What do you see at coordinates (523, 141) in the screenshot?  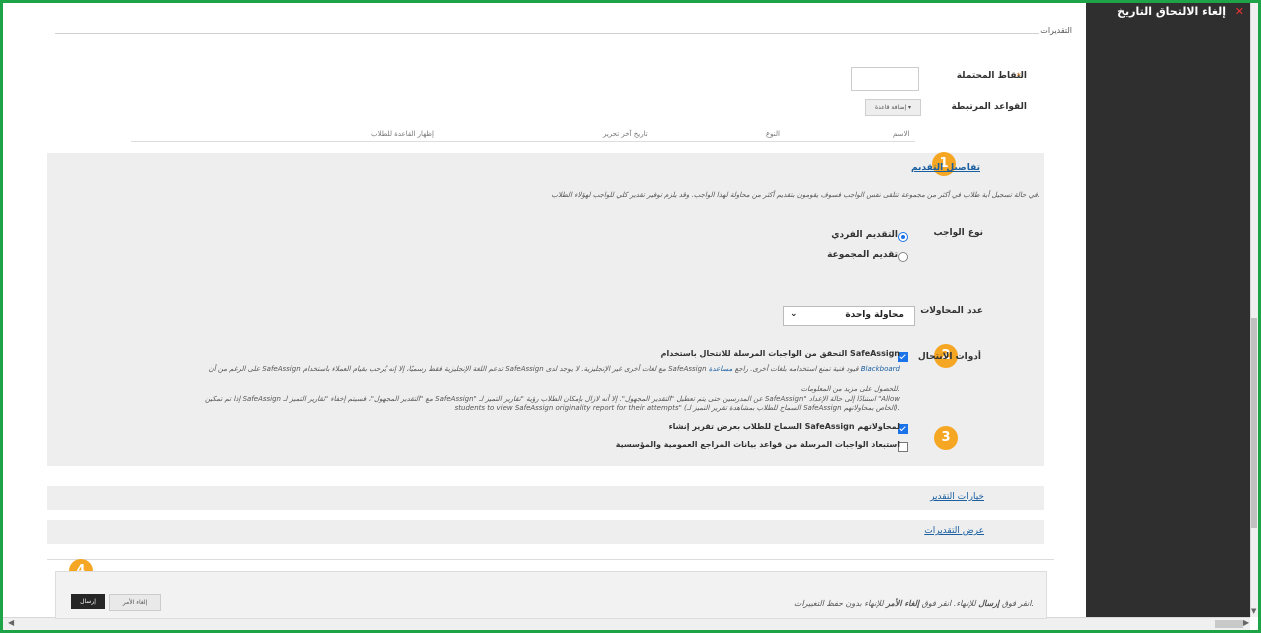 I see `rubric-table-divider` at bounding box center [523, 141].